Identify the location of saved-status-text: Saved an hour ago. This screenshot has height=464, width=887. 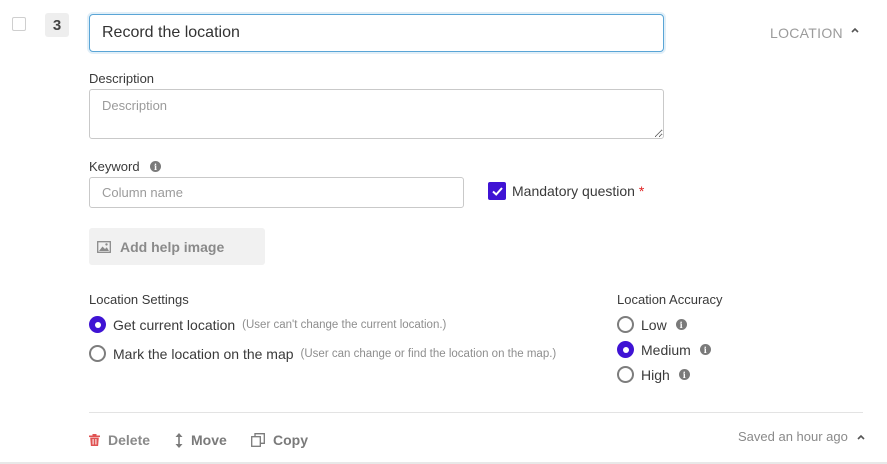
(793, 436).